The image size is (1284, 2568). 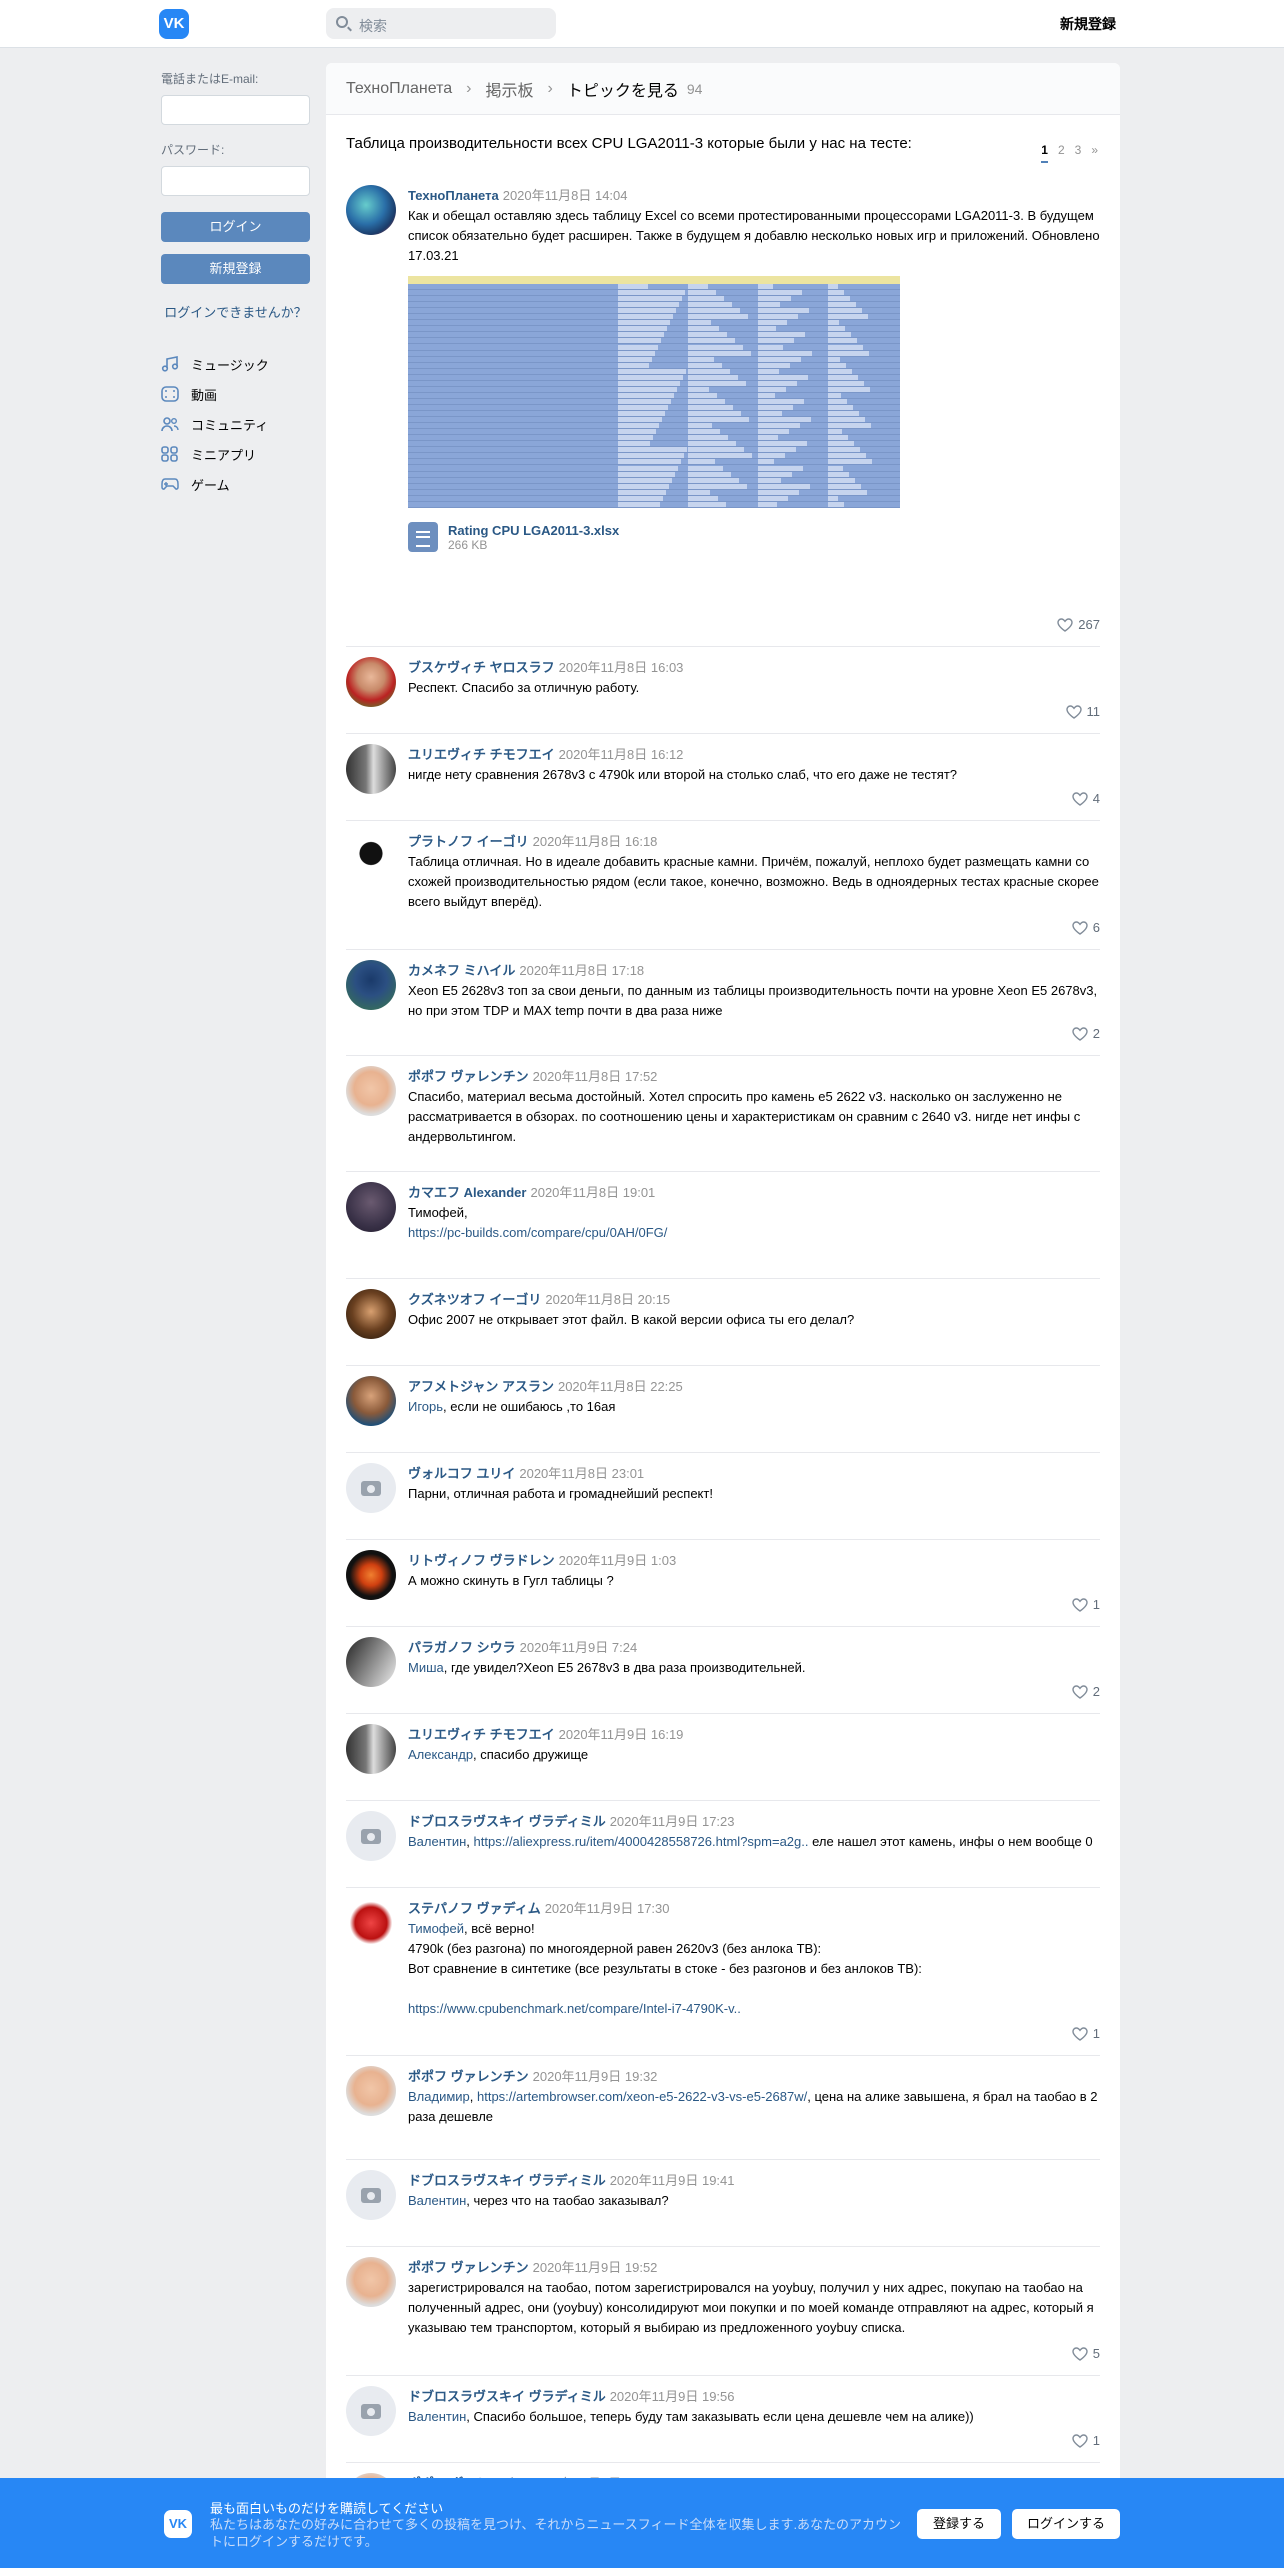 I want to click on like-button: 6, so click(x=1086, y=927).